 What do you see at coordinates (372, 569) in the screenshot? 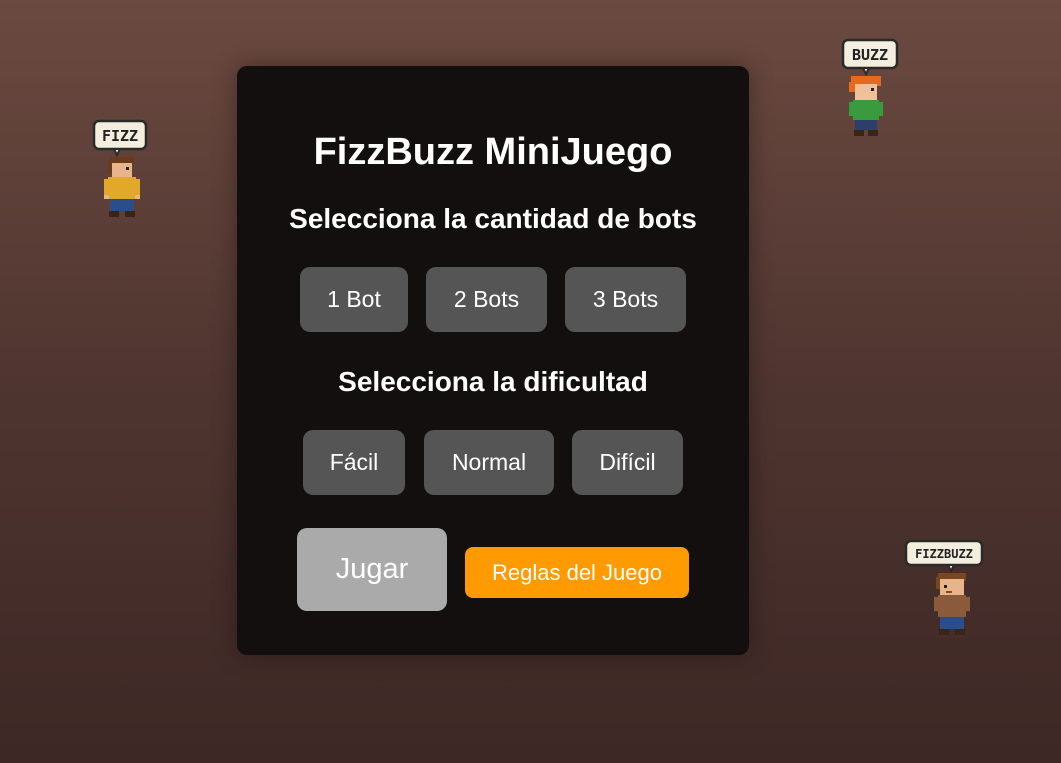
I see `play-button: Jugar` at bounding box center [372, 569].